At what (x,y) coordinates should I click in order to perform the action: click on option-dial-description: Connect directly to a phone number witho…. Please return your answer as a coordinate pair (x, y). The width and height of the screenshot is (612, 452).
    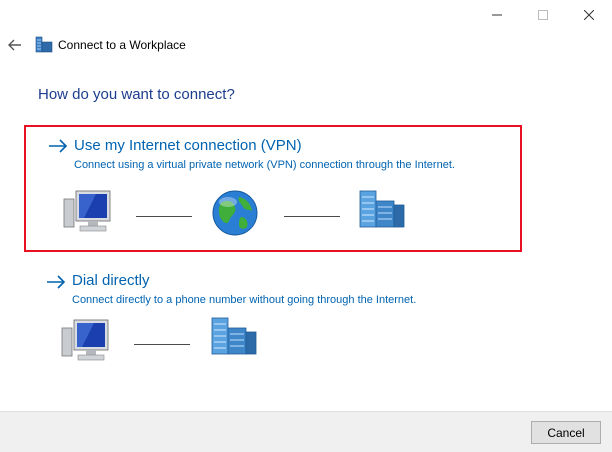
    Looking at the image, I should click on (244, 300).